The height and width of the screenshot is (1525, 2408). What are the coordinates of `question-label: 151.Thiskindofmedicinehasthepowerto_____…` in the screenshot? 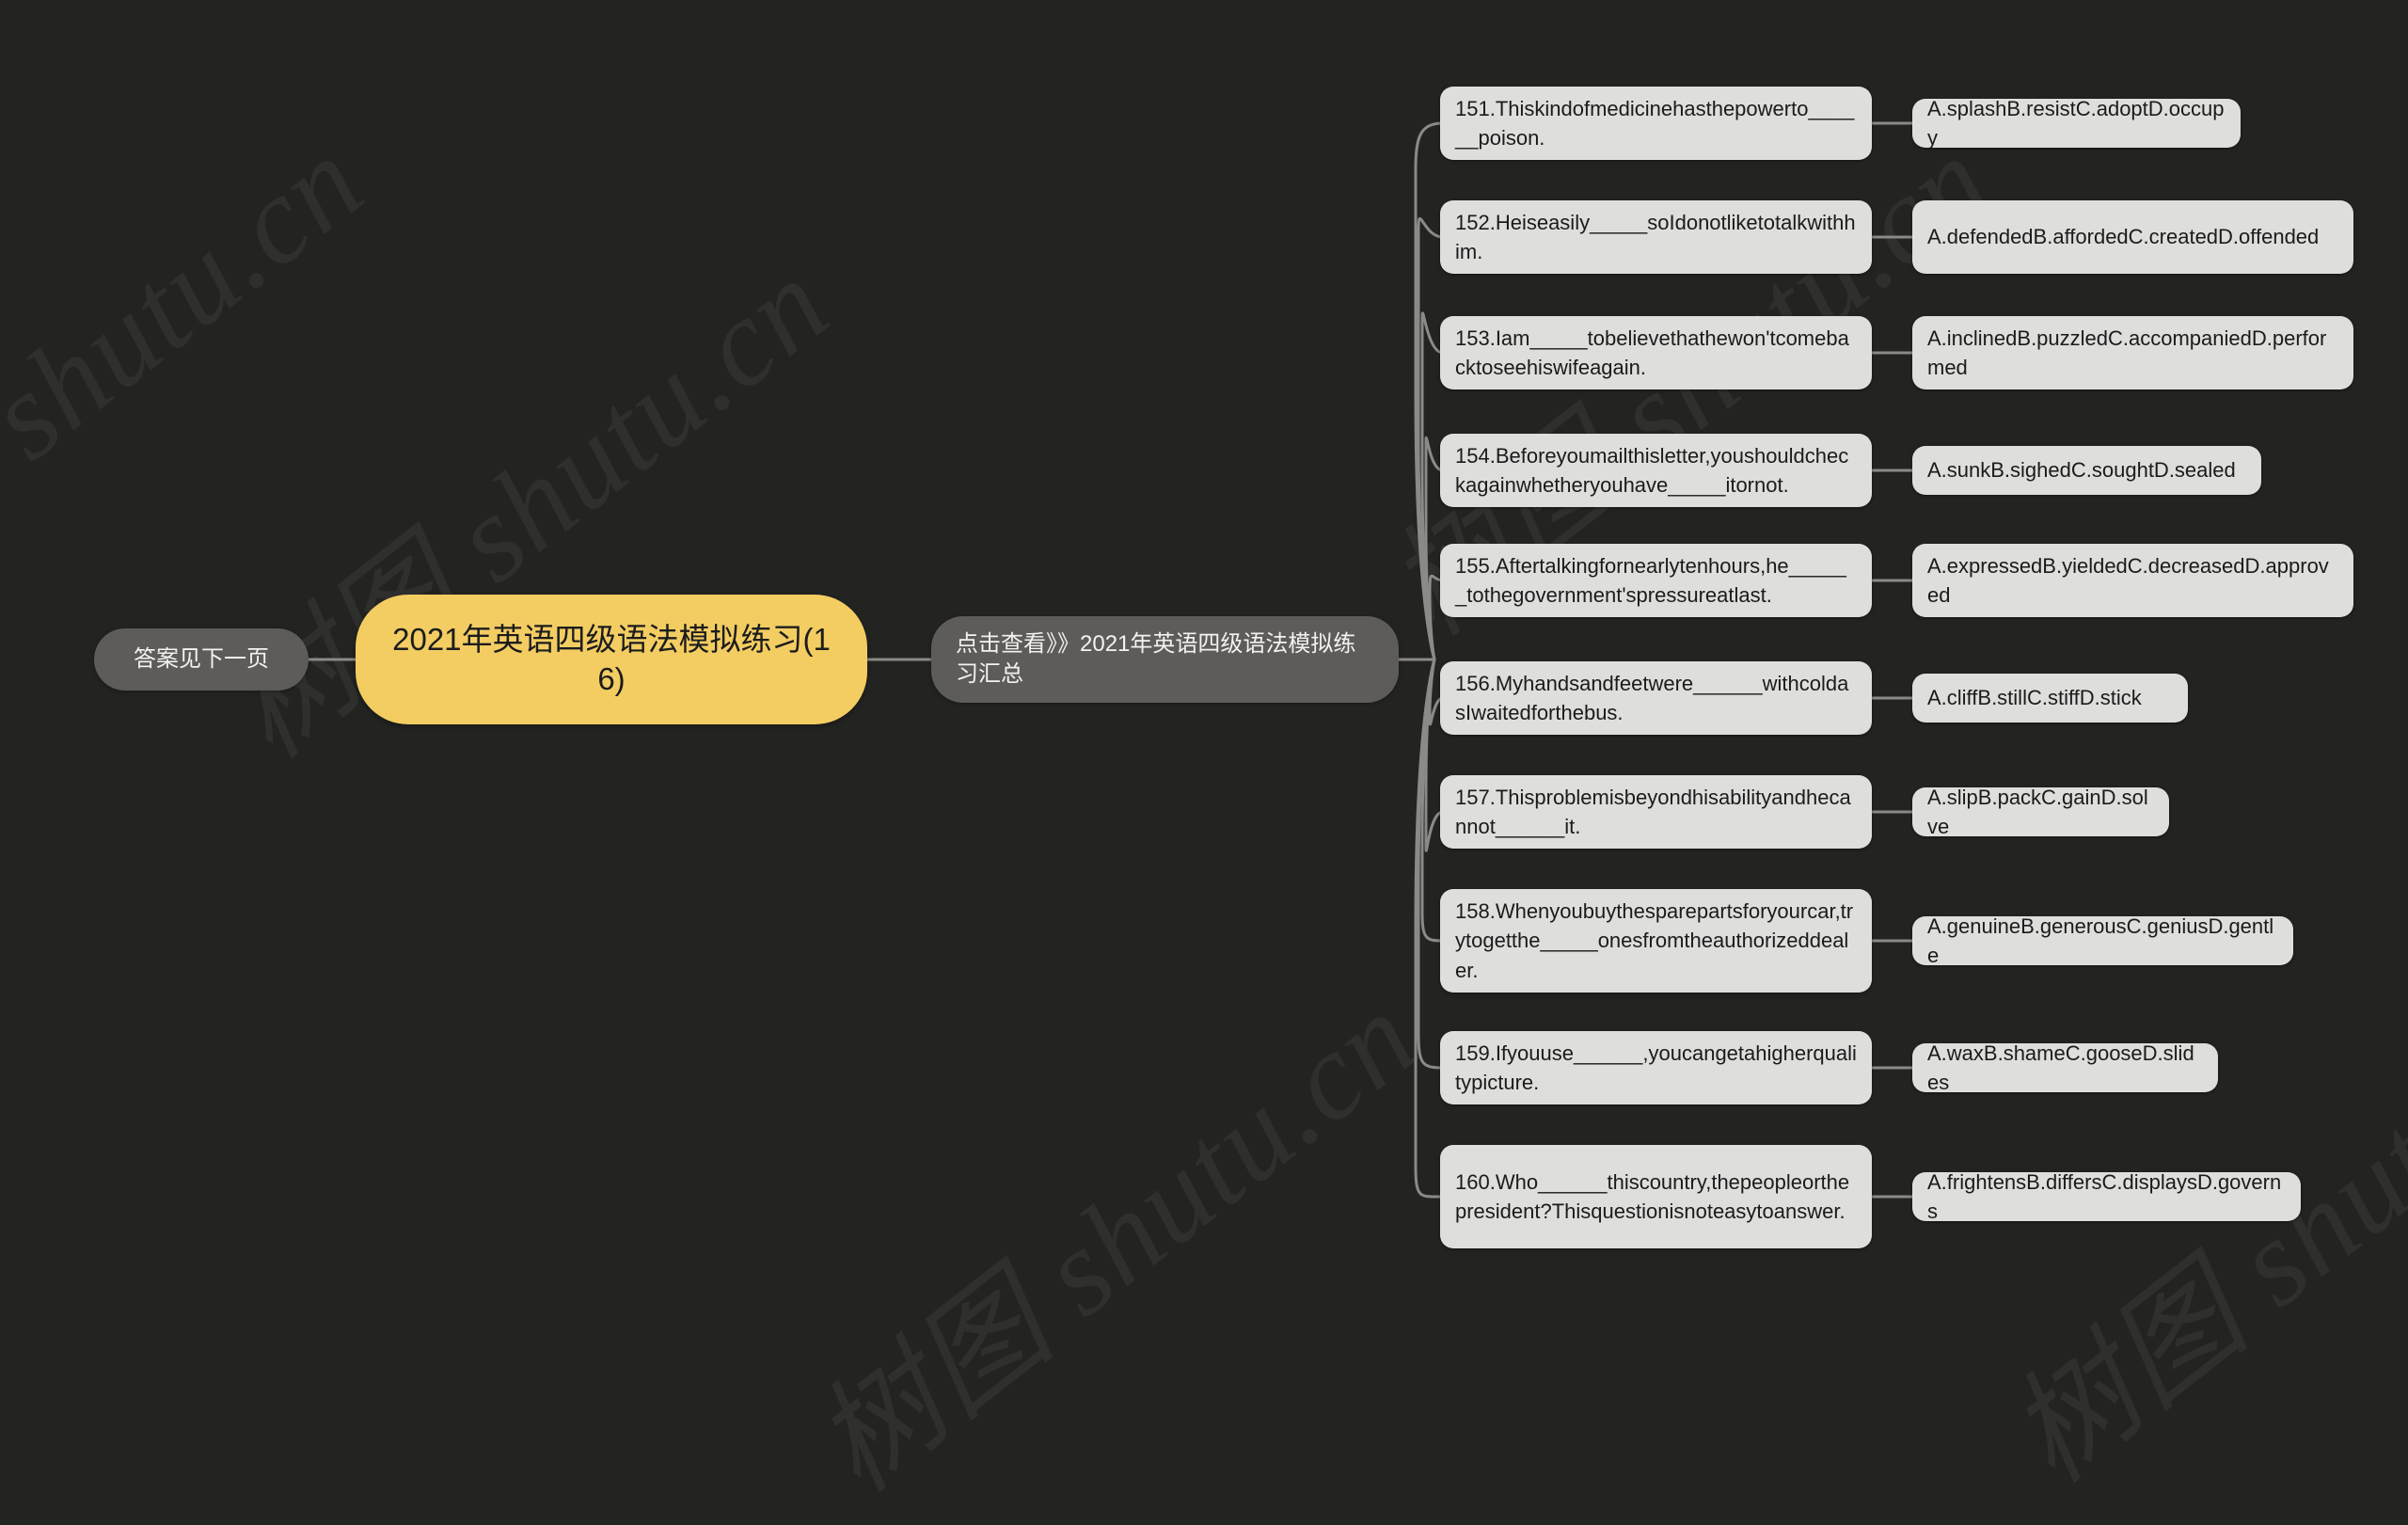 It's located at (1655, 123).